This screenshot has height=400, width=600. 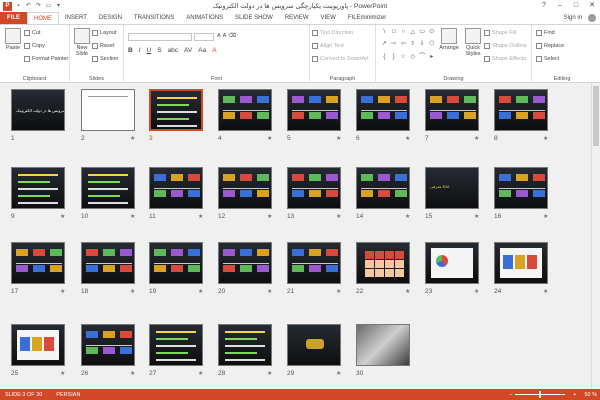 I want to click on shape-item-0: \, so click(x=384, y=33).